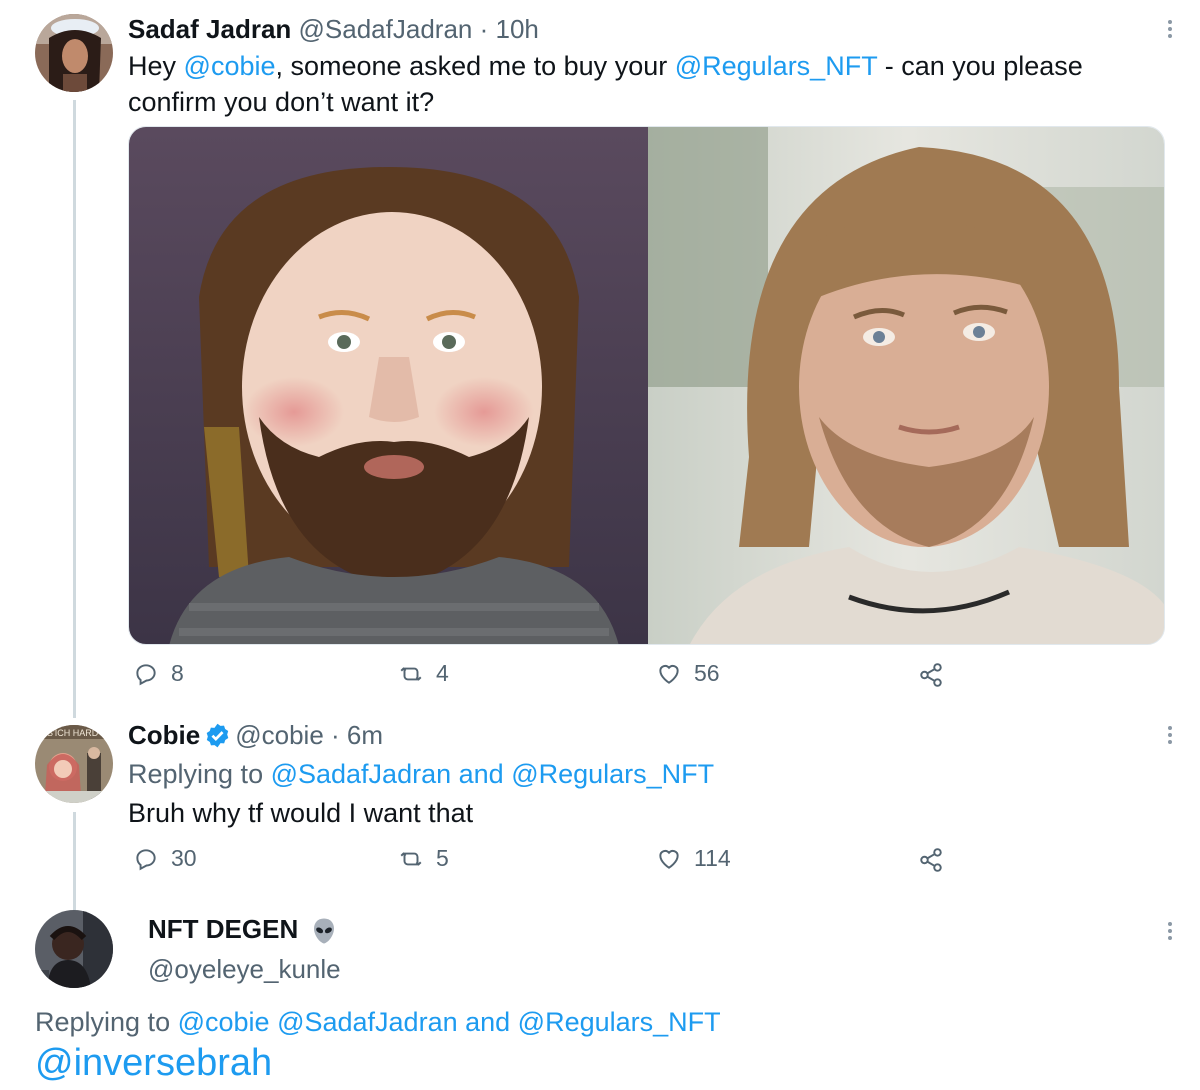  Describe the element at coordinates (442, 673) in the screenshot. I see `retweet-count: 4` at that location.